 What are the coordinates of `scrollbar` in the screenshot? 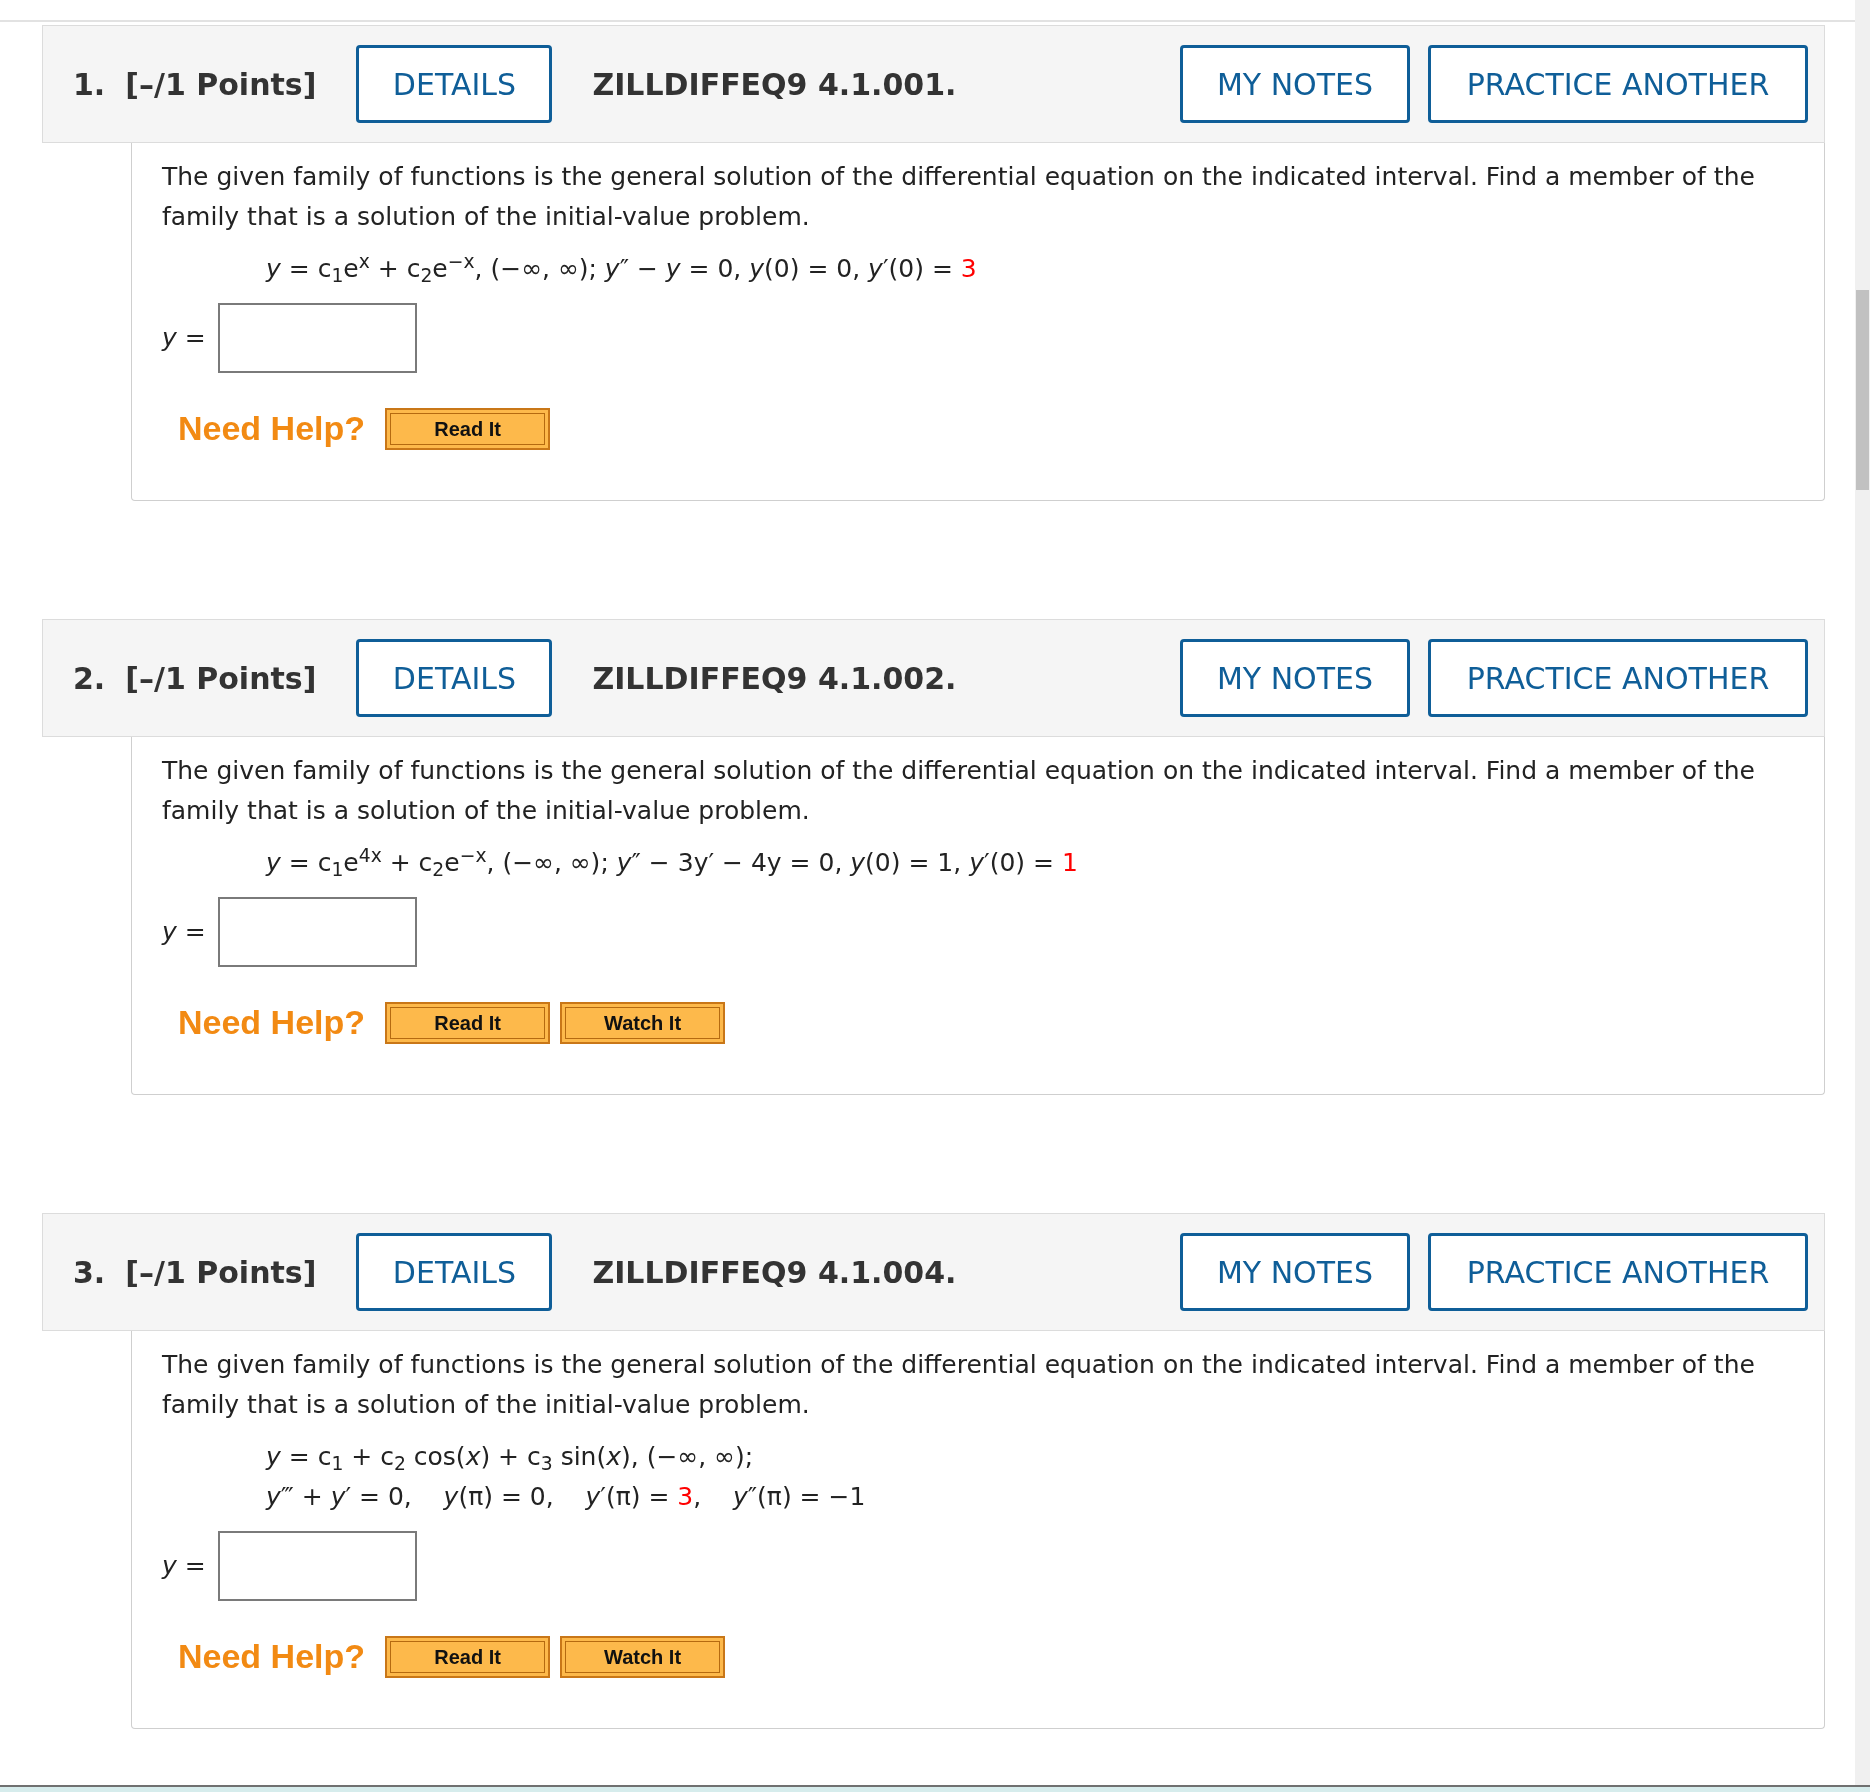 It's located at (1862, 892).